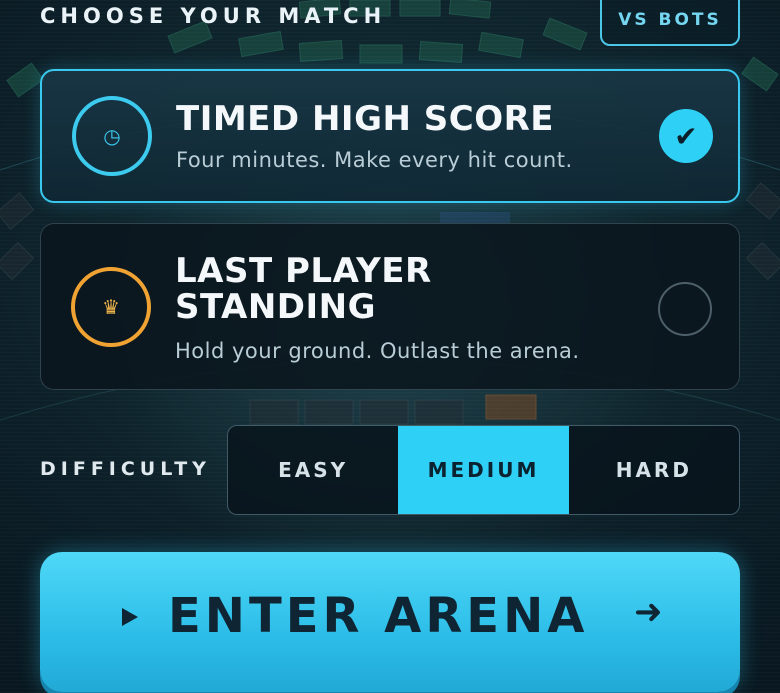 The image size is (780, 693). What do you see at coordinates (130, 617) in the screenshot?
I see `play-icon` at bounding box center [130, 617].